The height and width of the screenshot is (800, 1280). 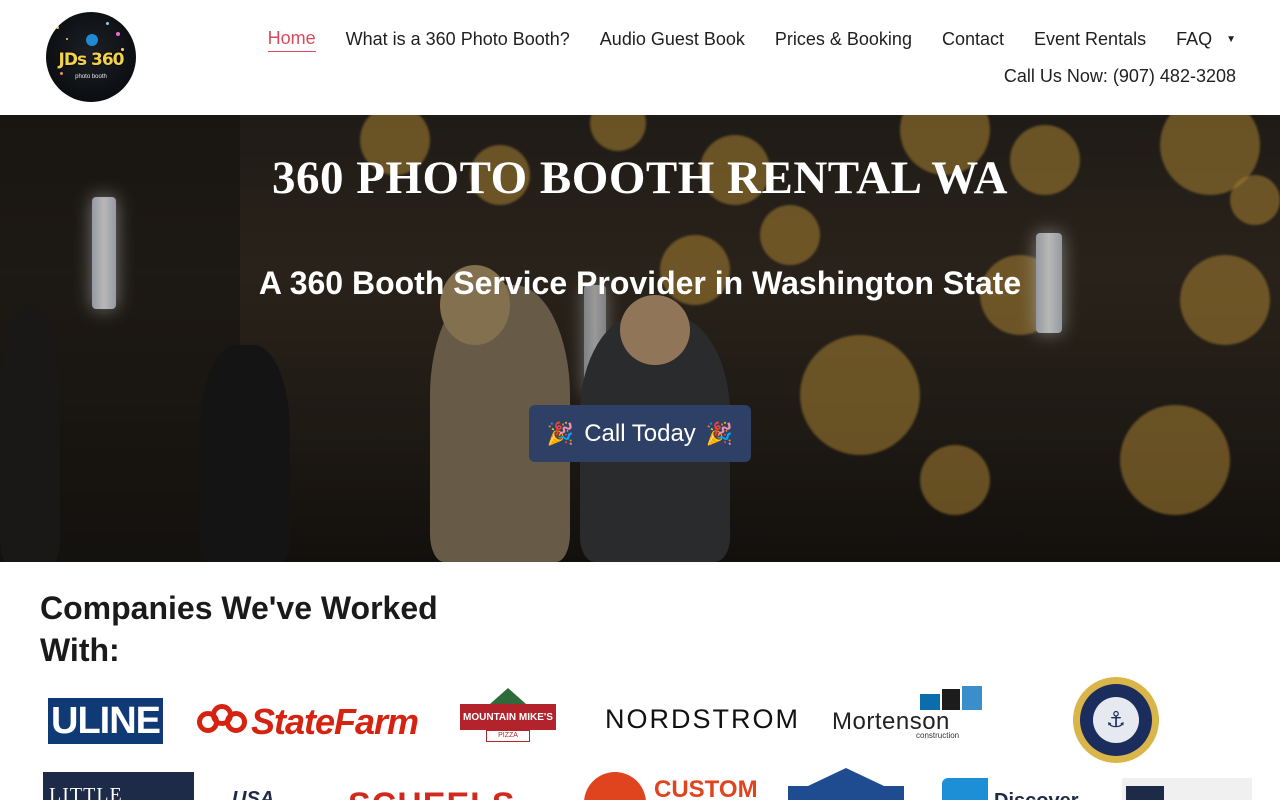 What do you see at coordinates (1194, 39) in the screenshot?
I see `nav-faq: FAQ` at bounding box center [1194, 39].